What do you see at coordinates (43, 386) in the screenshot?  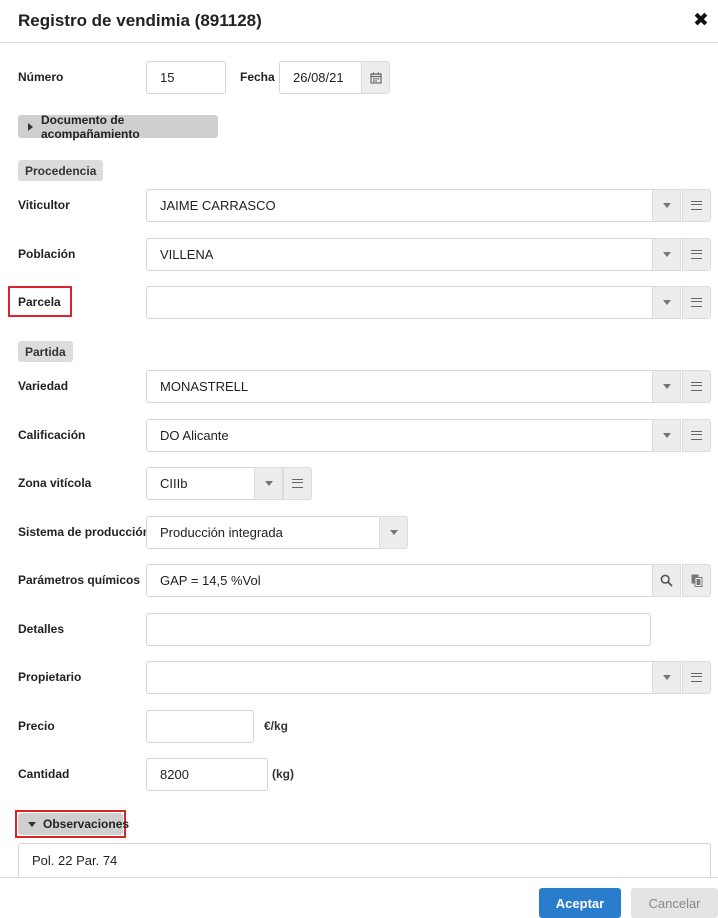 I see `variedad-label: Variedad` at bounding box center [43, 386].